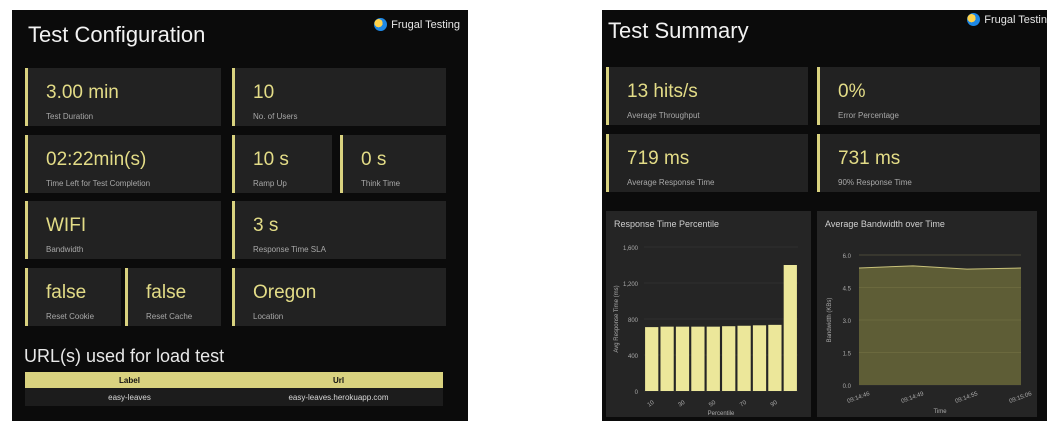 Image resolution: width=1049 pixels, height=423 pixels. Describe the element at coordinates (338, 380) in the screenshot. I see `url-table-header-url: Url` at that location.